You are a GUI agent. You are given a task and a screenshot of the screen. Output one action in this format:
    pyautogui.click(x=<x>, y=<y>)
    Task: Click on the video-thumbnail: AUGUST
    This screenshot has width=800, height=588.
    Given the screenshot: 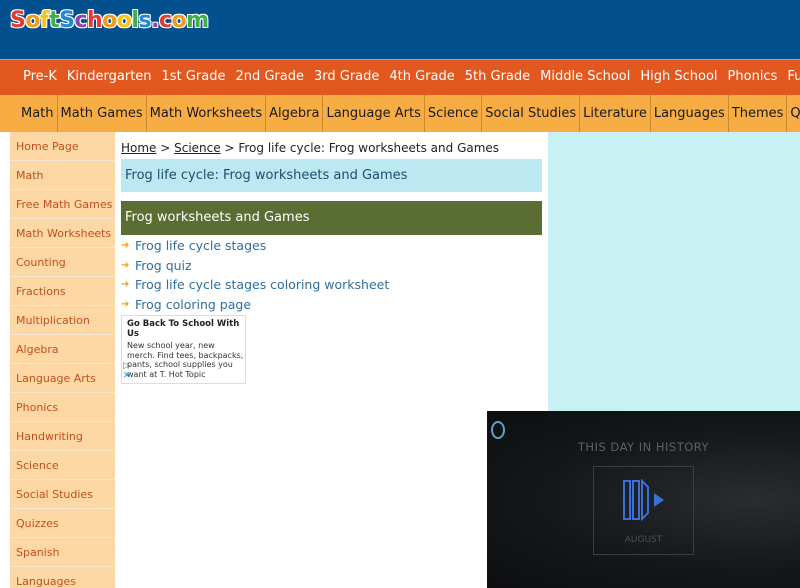 What is the action you would take?
    pyautogui.click(x=643, y=510)
    